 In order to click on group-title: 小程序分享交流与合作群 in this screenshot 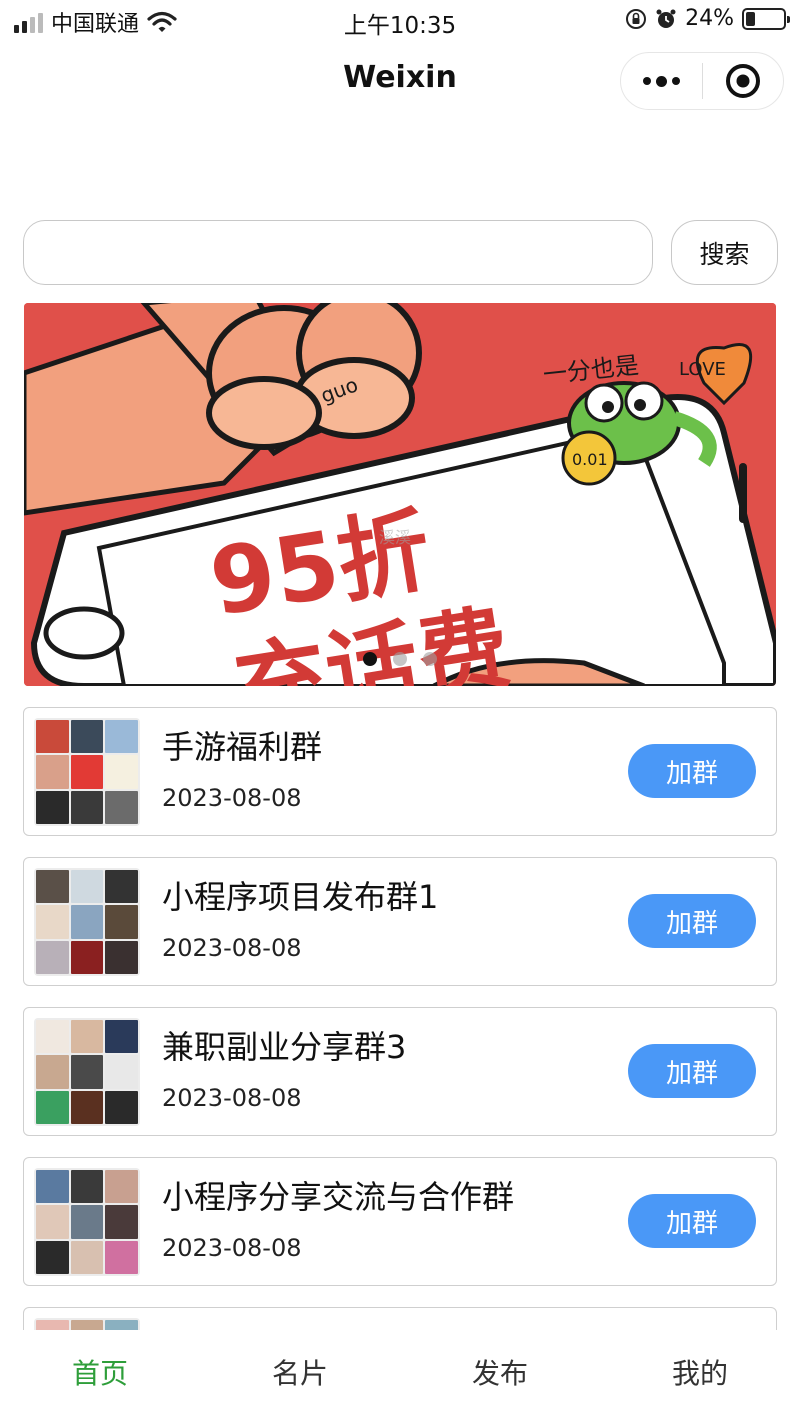, I will do `click(338, 1197)`.